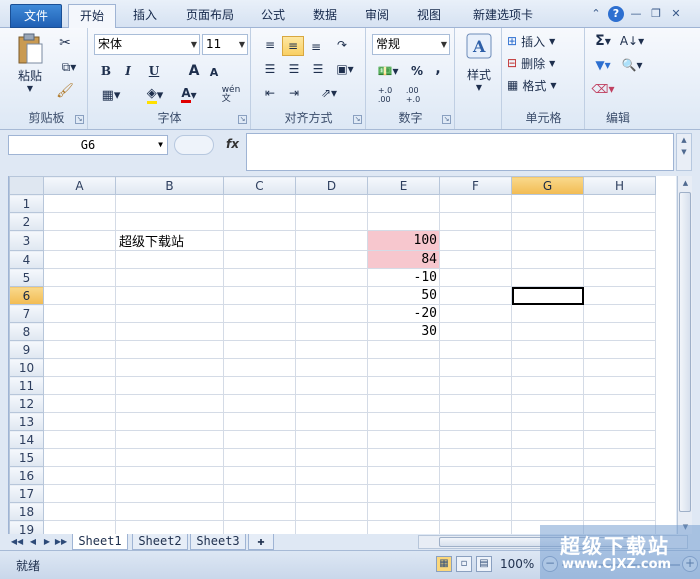 The width and height of the screenshot is (700, 579). What do you see at coordinates (385, 95) in the screenshot?
I see `increase-decimal-button: +.0 .00` at bounding box center [385, 95].